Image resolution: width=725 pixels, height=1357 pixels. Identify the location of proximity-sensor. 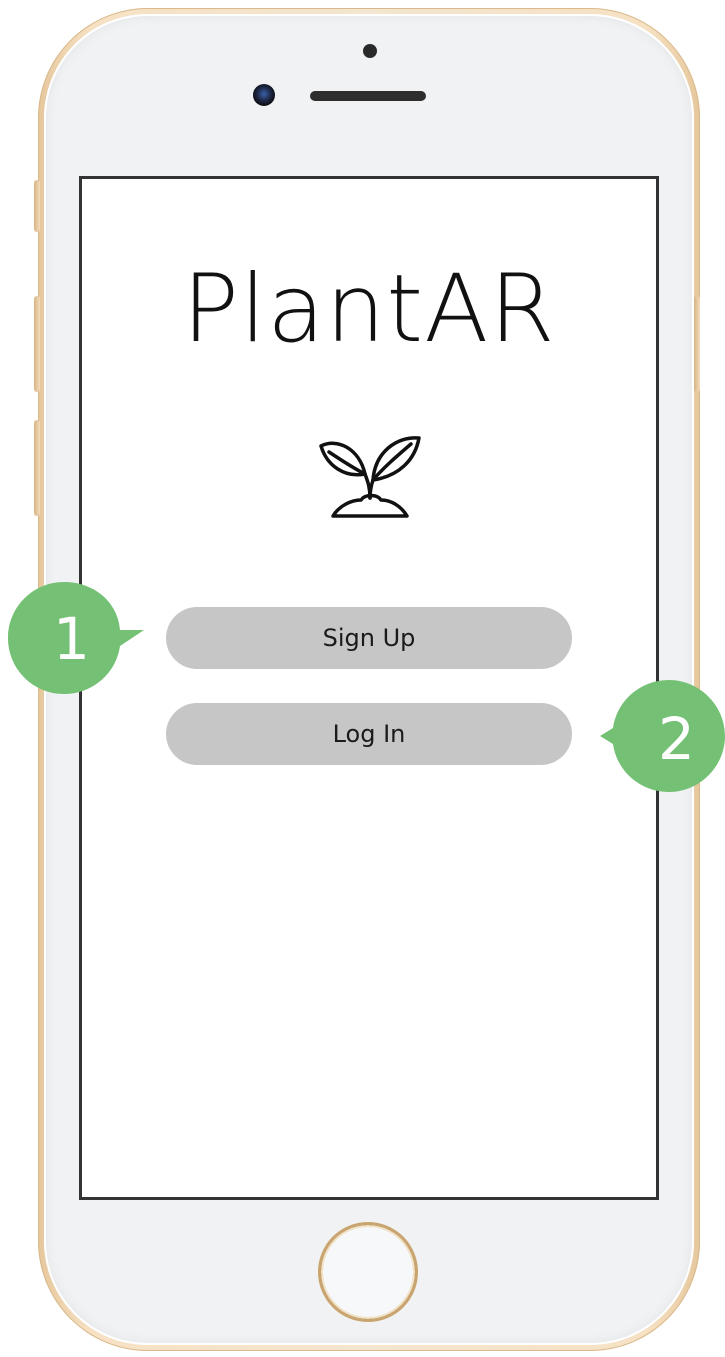
(370, 51).